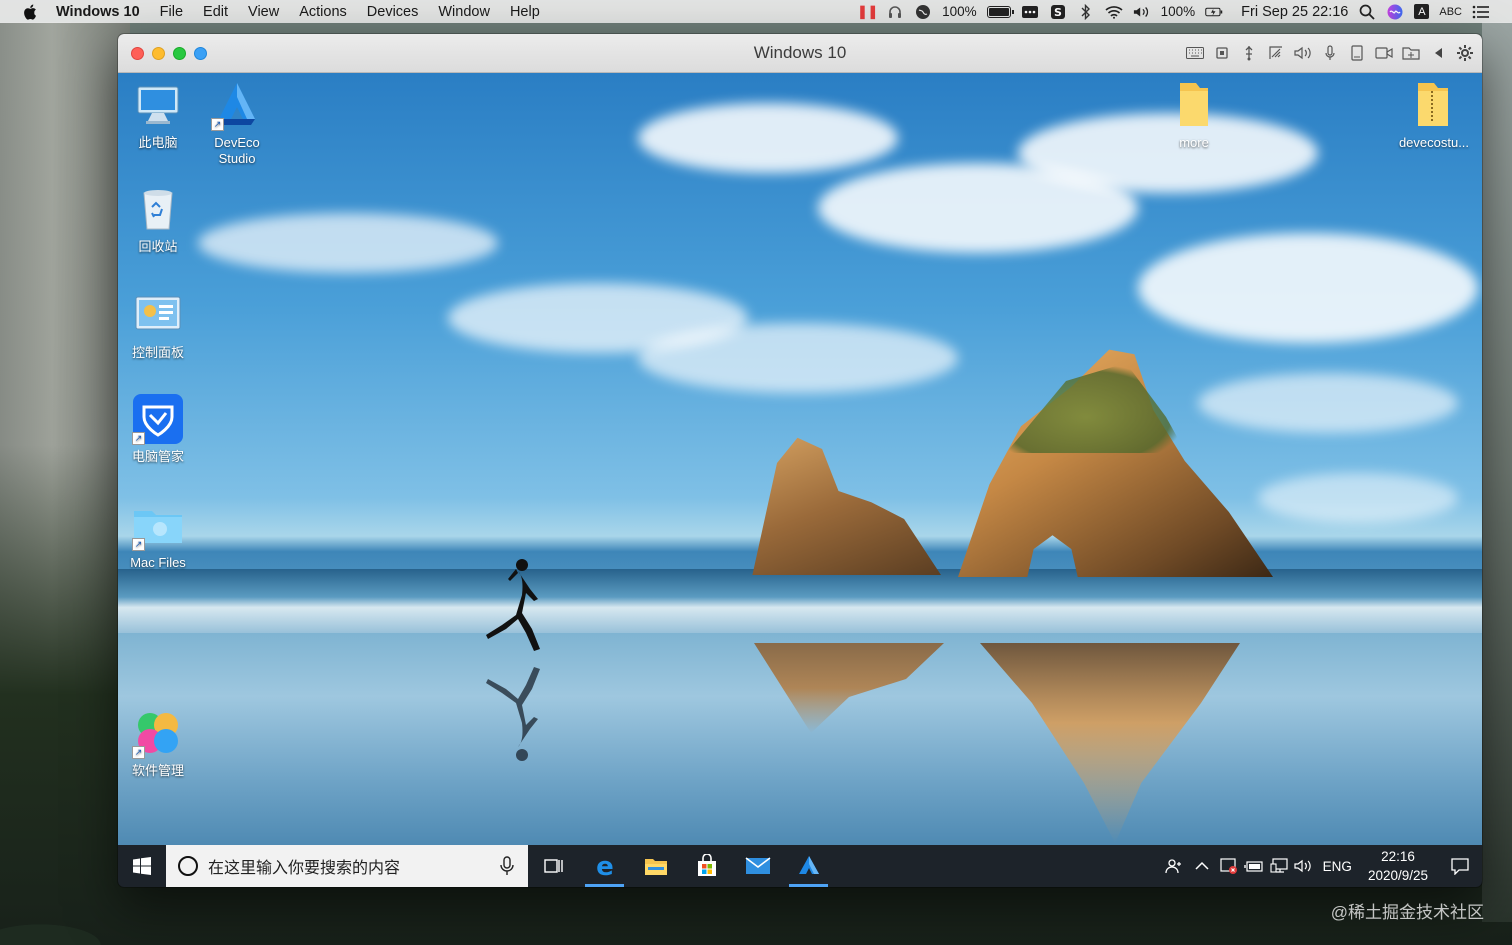 The image size is (1512, 945). I want to click on taskbar-mail-app, so click(757, 866).